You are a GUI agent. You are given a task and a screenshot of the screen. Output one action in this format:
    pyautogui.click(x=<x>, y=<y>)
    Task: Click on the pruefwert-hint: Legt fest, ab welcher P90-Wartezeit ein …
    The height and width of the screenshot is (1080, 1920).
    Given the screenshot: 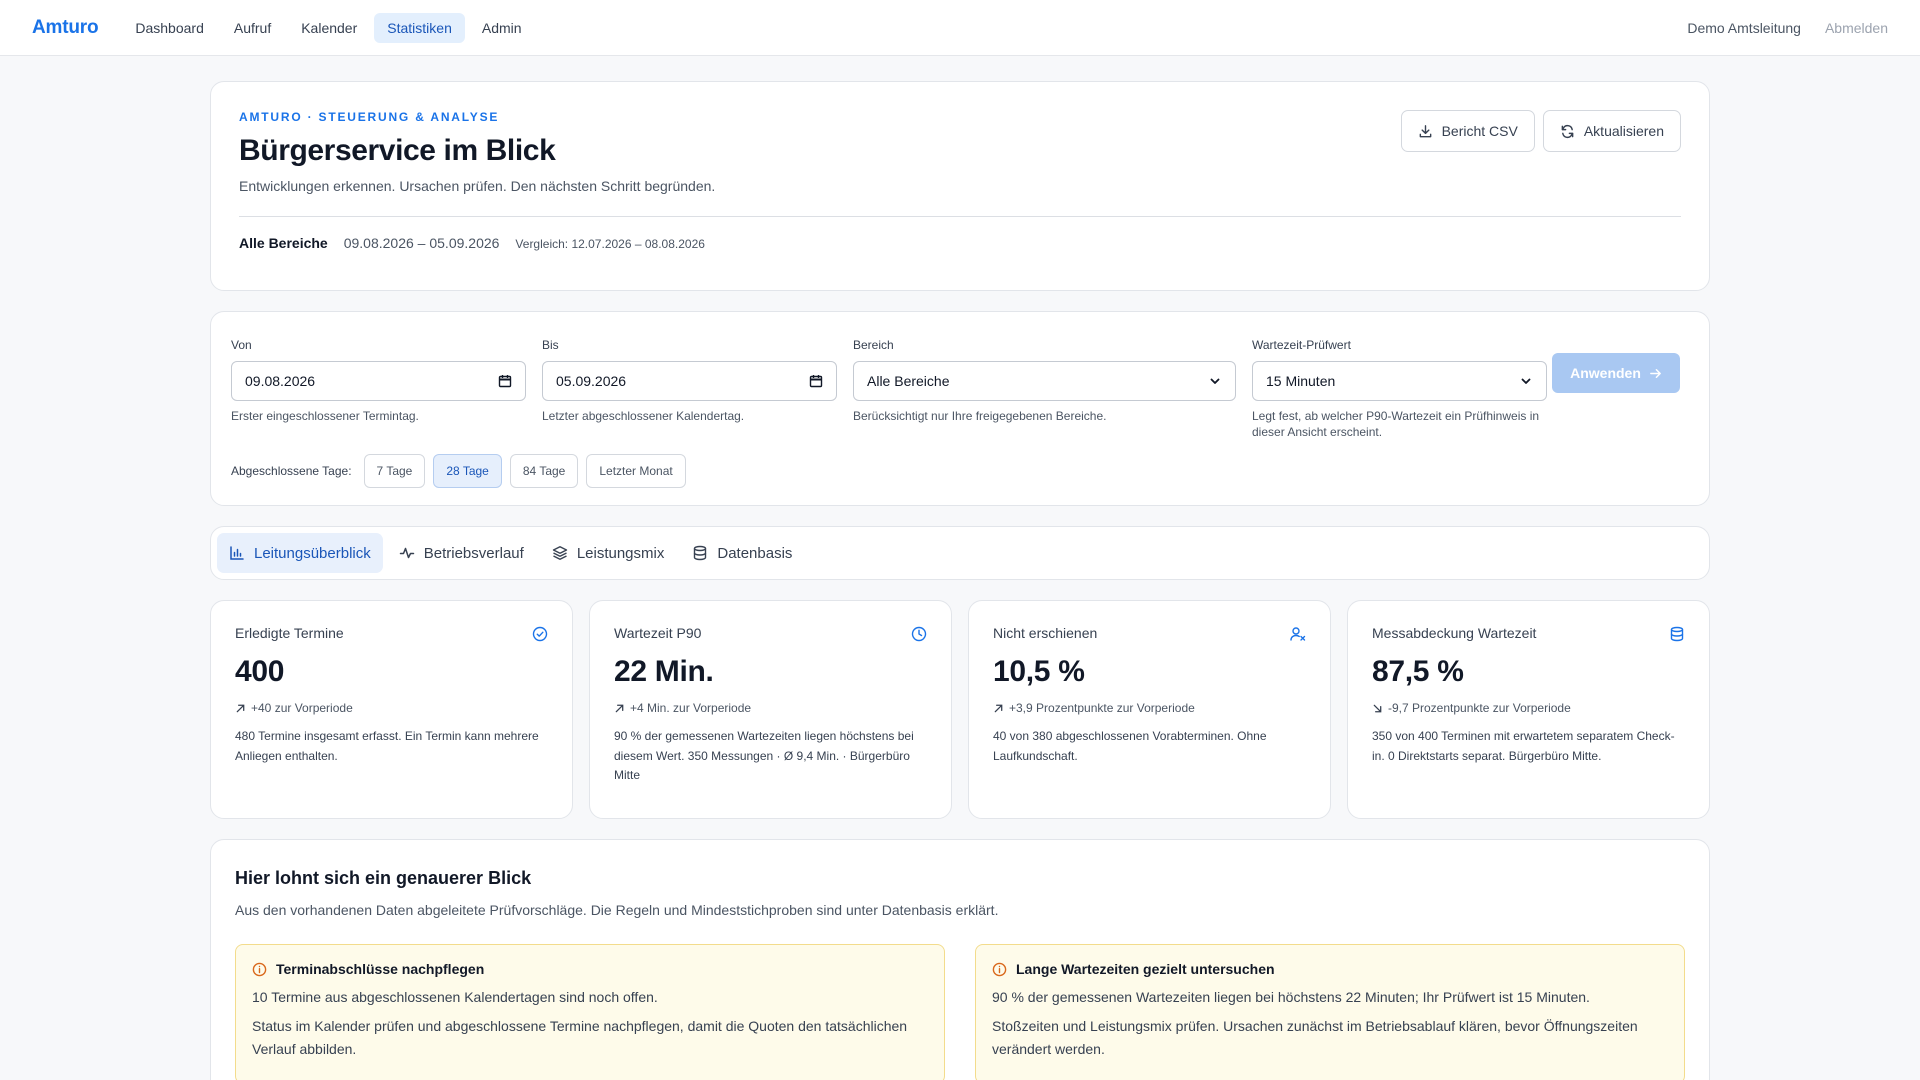 What is the action you would take?
    pyautogui.click(x=1396, y=424)
    